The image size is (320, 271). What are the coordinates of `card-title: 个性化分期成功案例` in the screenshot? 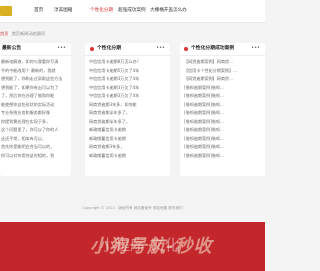 It's located at (213, 48).